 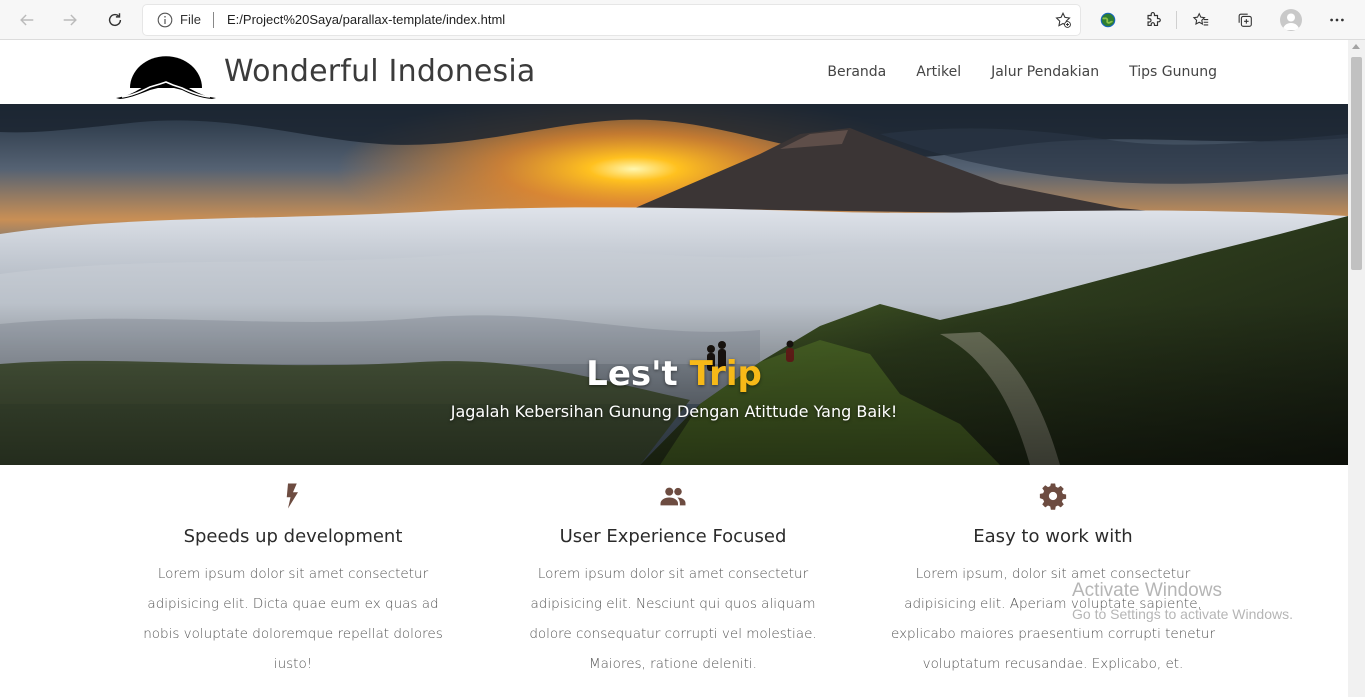 I want to click on nav-link-beranda: Beranda, so click(x=856, y=72).